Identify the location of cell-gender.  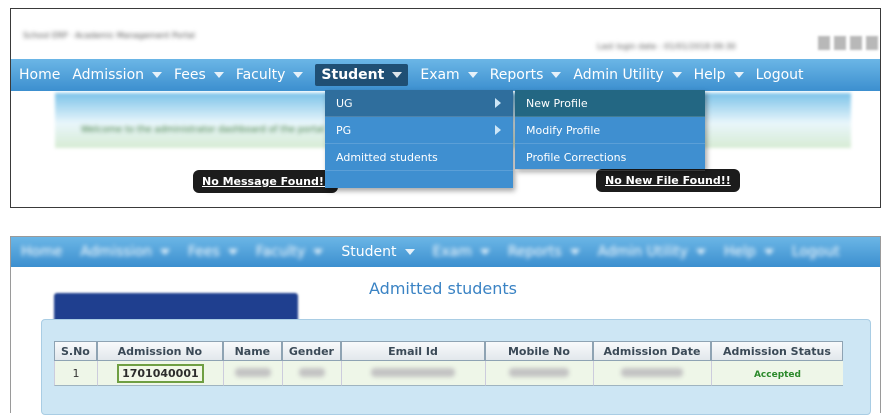
(311, 373).